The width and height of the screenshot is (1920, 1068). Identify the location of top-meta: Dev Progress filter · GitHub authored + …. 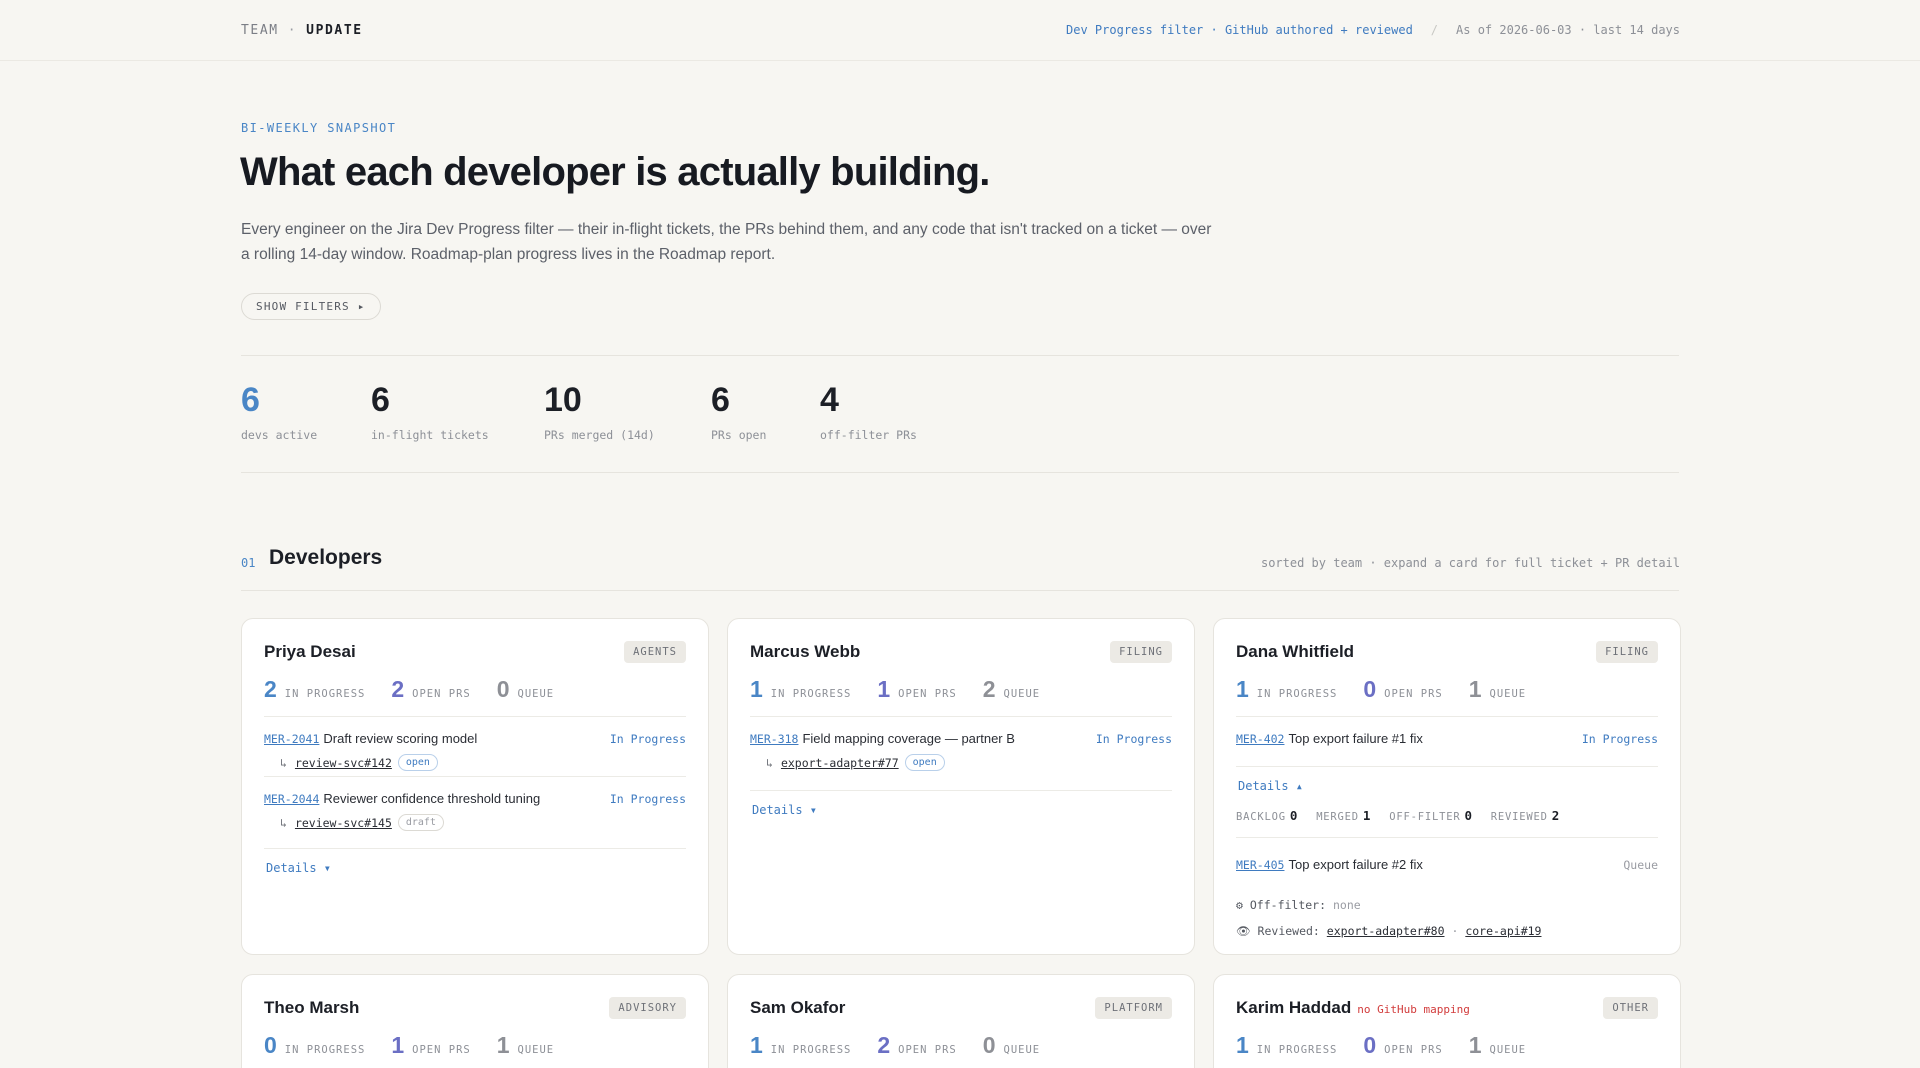
(1373, 30).